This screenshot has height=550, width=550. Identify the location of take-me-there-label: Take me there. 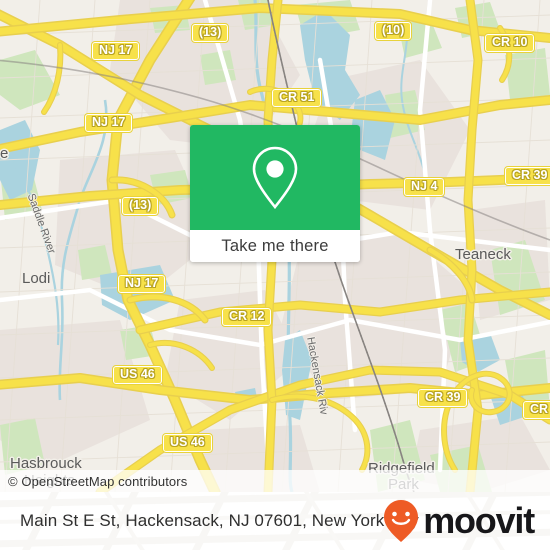
(275, 245).